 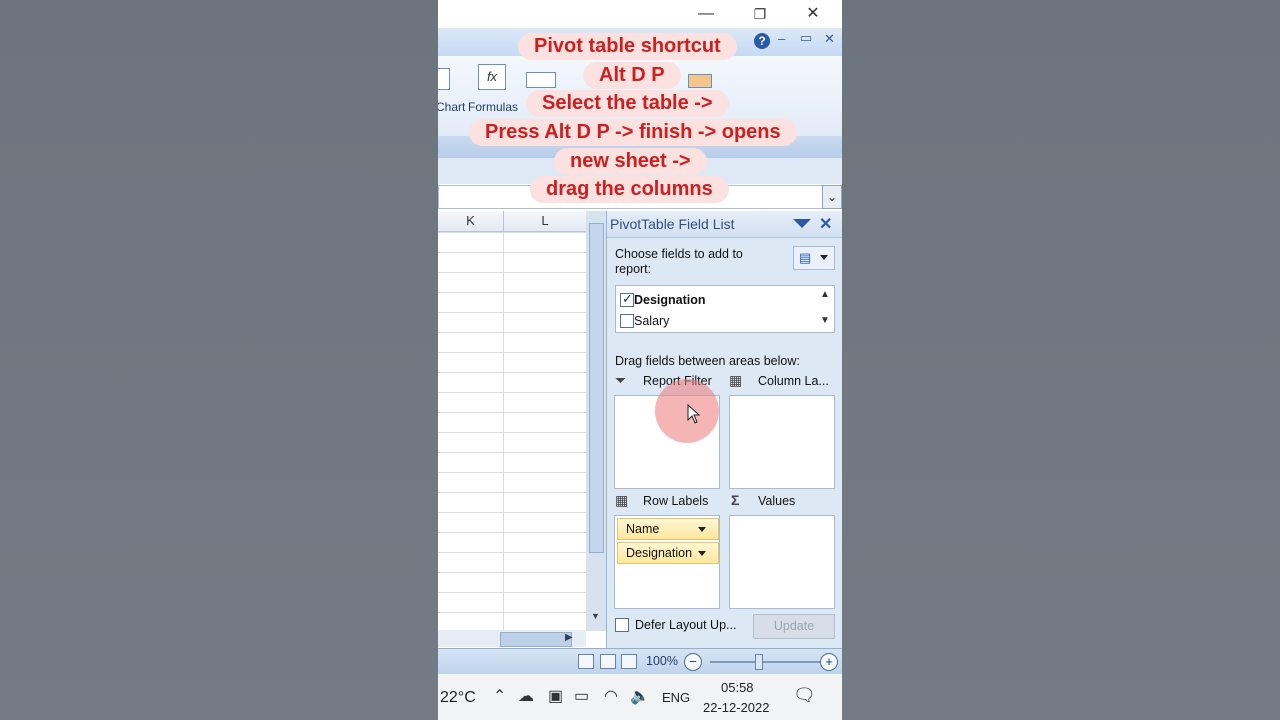 What do you see at coordinates (725, 309) in the screenshot?
I see `field-list-box: Designation Salary ▲ ▼` at bounding box center [725, 309].